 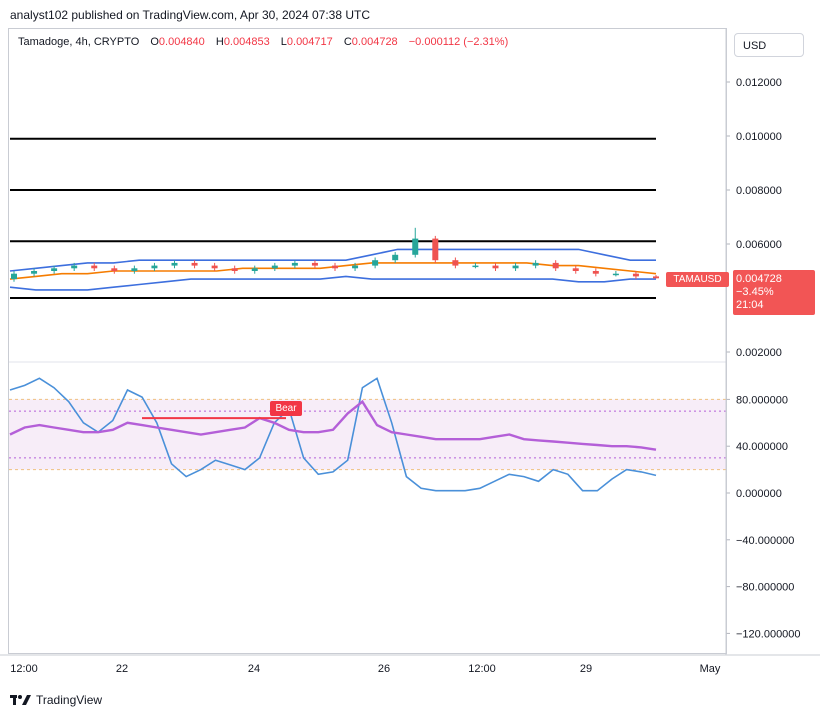 What do you see at coordinates (759, 137) in the screenshot?
I see `price-axis-tick-label: 0.010000` at bounding box center [759, 137].